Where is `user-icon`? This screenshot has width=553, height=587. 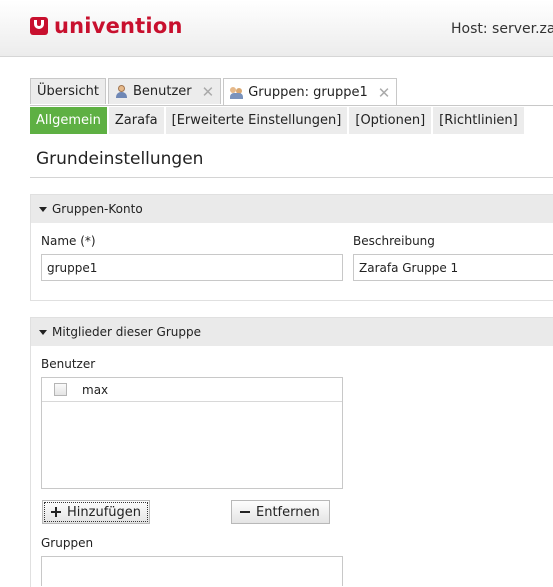 user-icon is located at coordinates (121, 91).